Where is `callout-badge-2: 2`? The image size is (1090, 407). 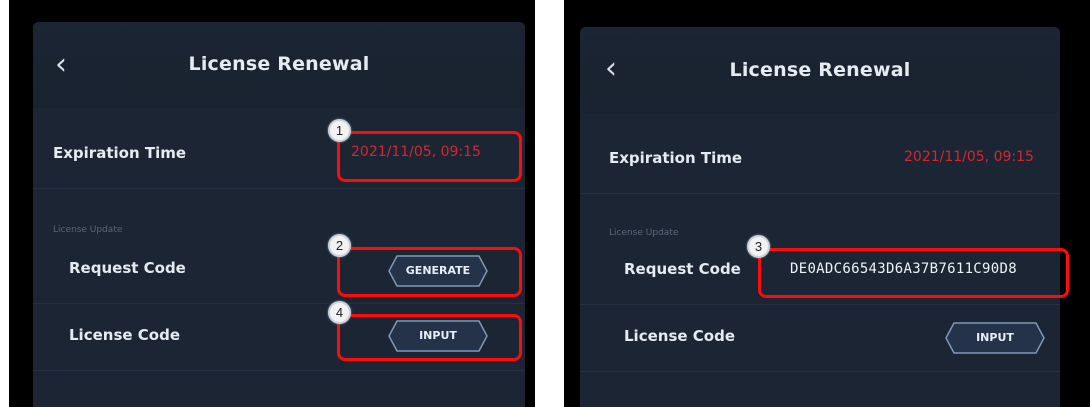 callout-badge-2: 2 is located at coordinates (339, 245).